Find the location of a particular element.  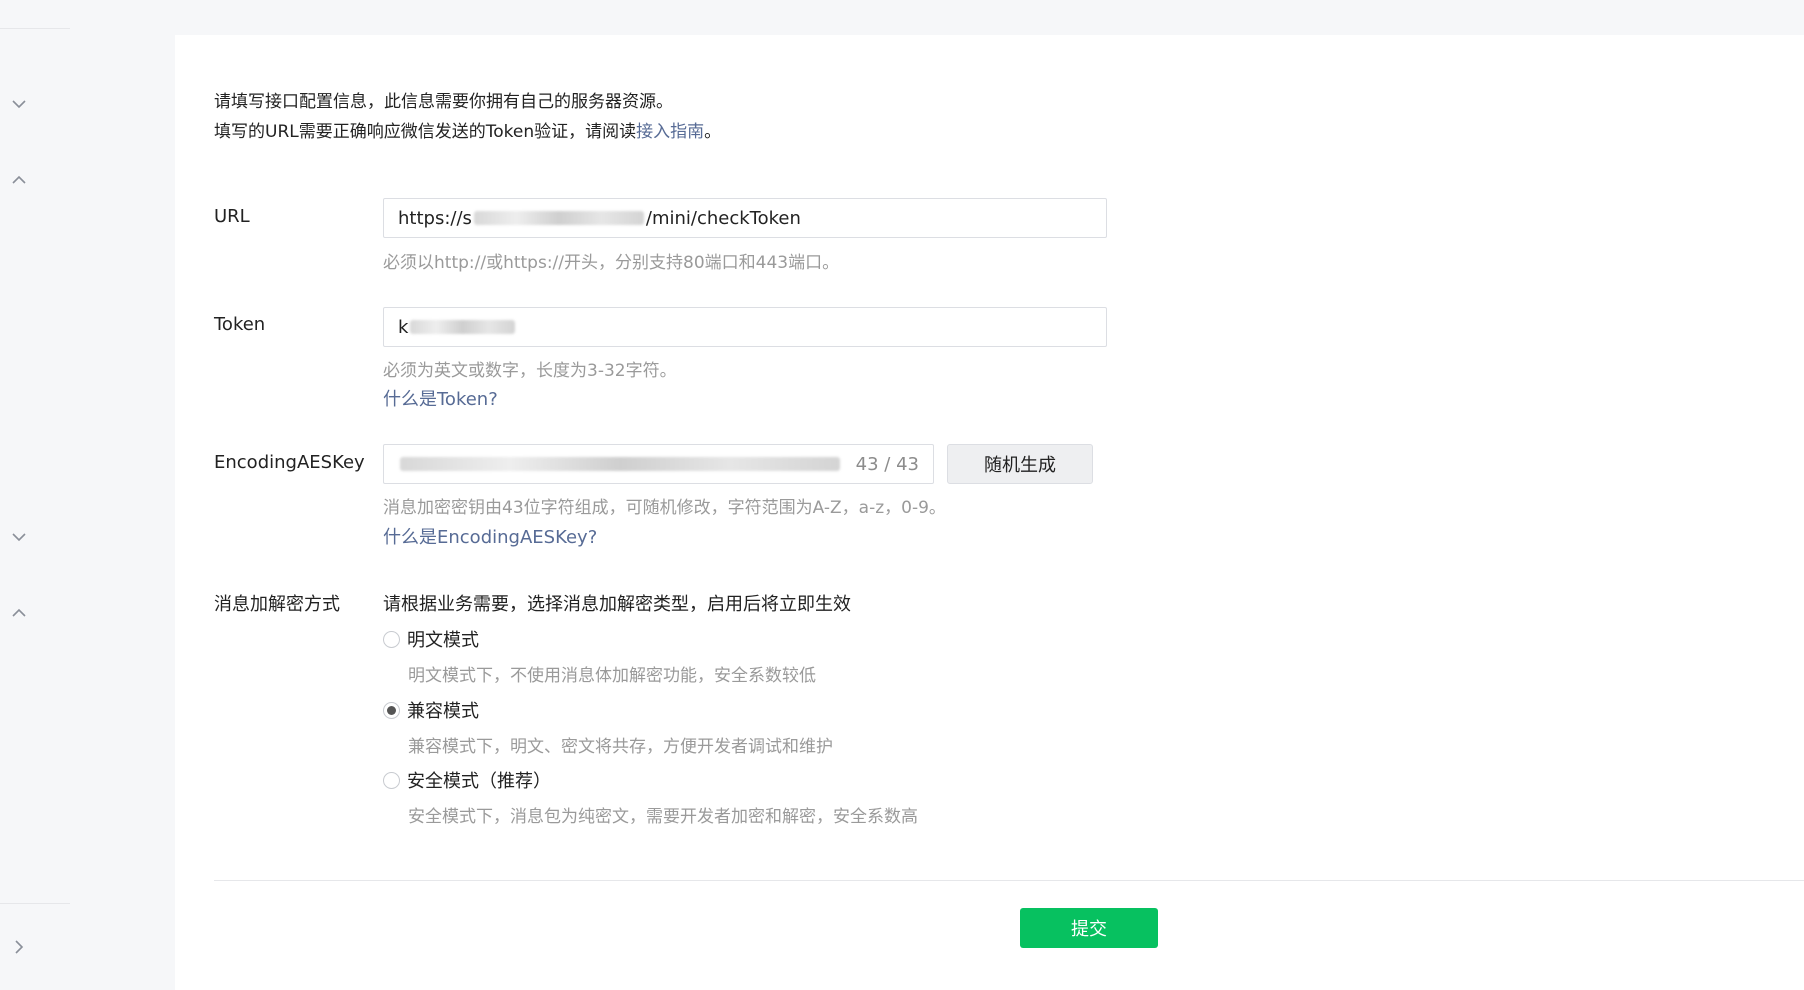

encryption-mode-description: 请根据业务需要，选择消息加解密类型，启用后将立即生效 is located at coordinates (617, 604).